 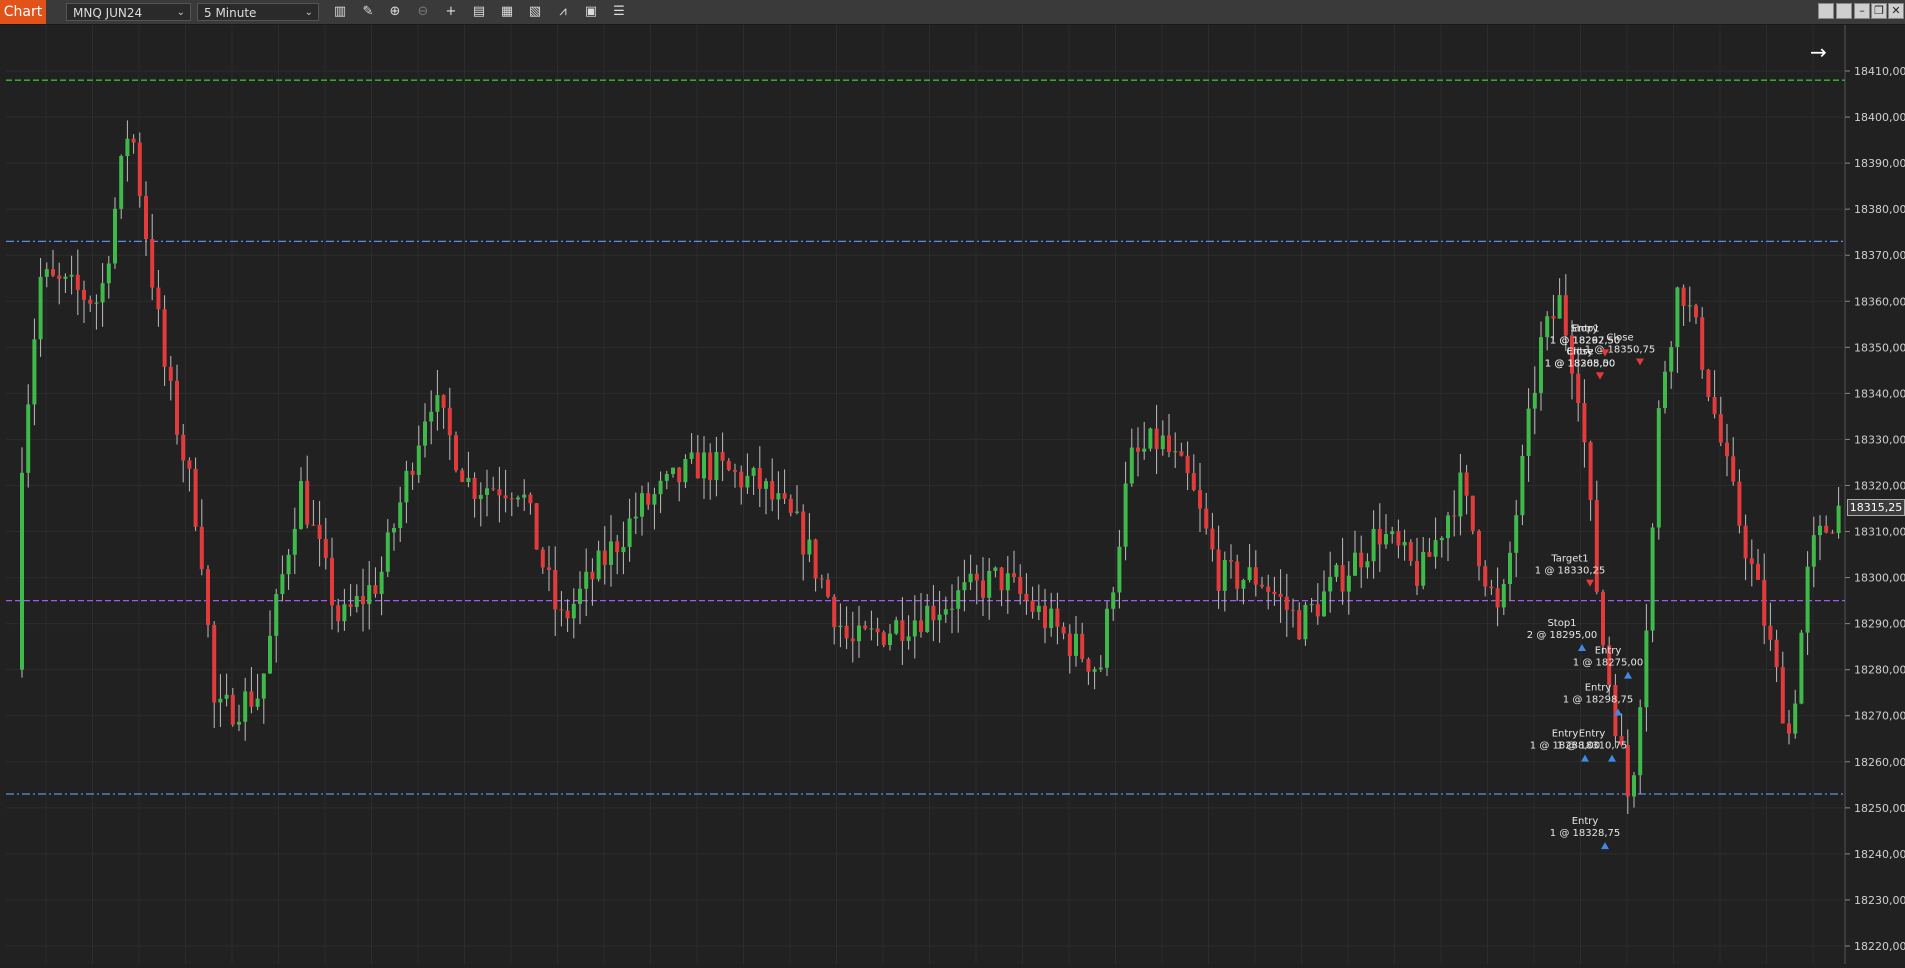 What do you see at coordinates (368, 12) in the screenshot?
I see `pencil-icon: ✎` at bounding box center [368, 12].